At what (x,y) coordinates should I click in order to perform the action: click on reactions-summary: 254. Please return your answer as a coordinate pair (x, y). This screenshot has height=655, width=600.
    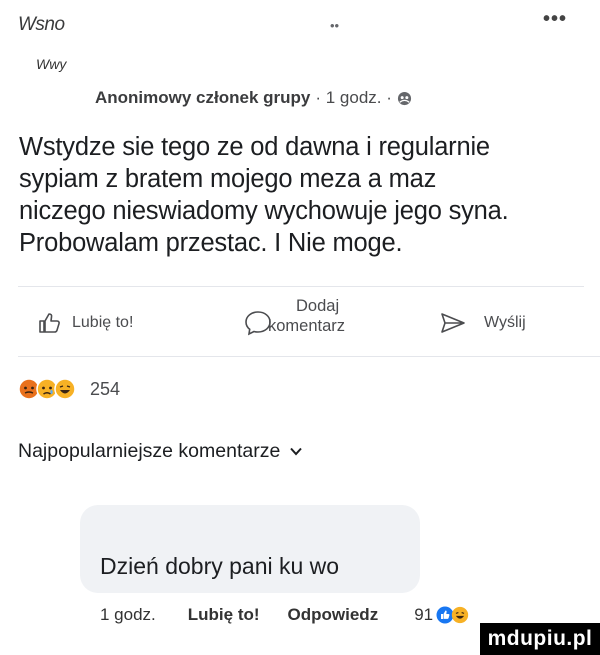
    Looking at the image, I should click on (69, 389).